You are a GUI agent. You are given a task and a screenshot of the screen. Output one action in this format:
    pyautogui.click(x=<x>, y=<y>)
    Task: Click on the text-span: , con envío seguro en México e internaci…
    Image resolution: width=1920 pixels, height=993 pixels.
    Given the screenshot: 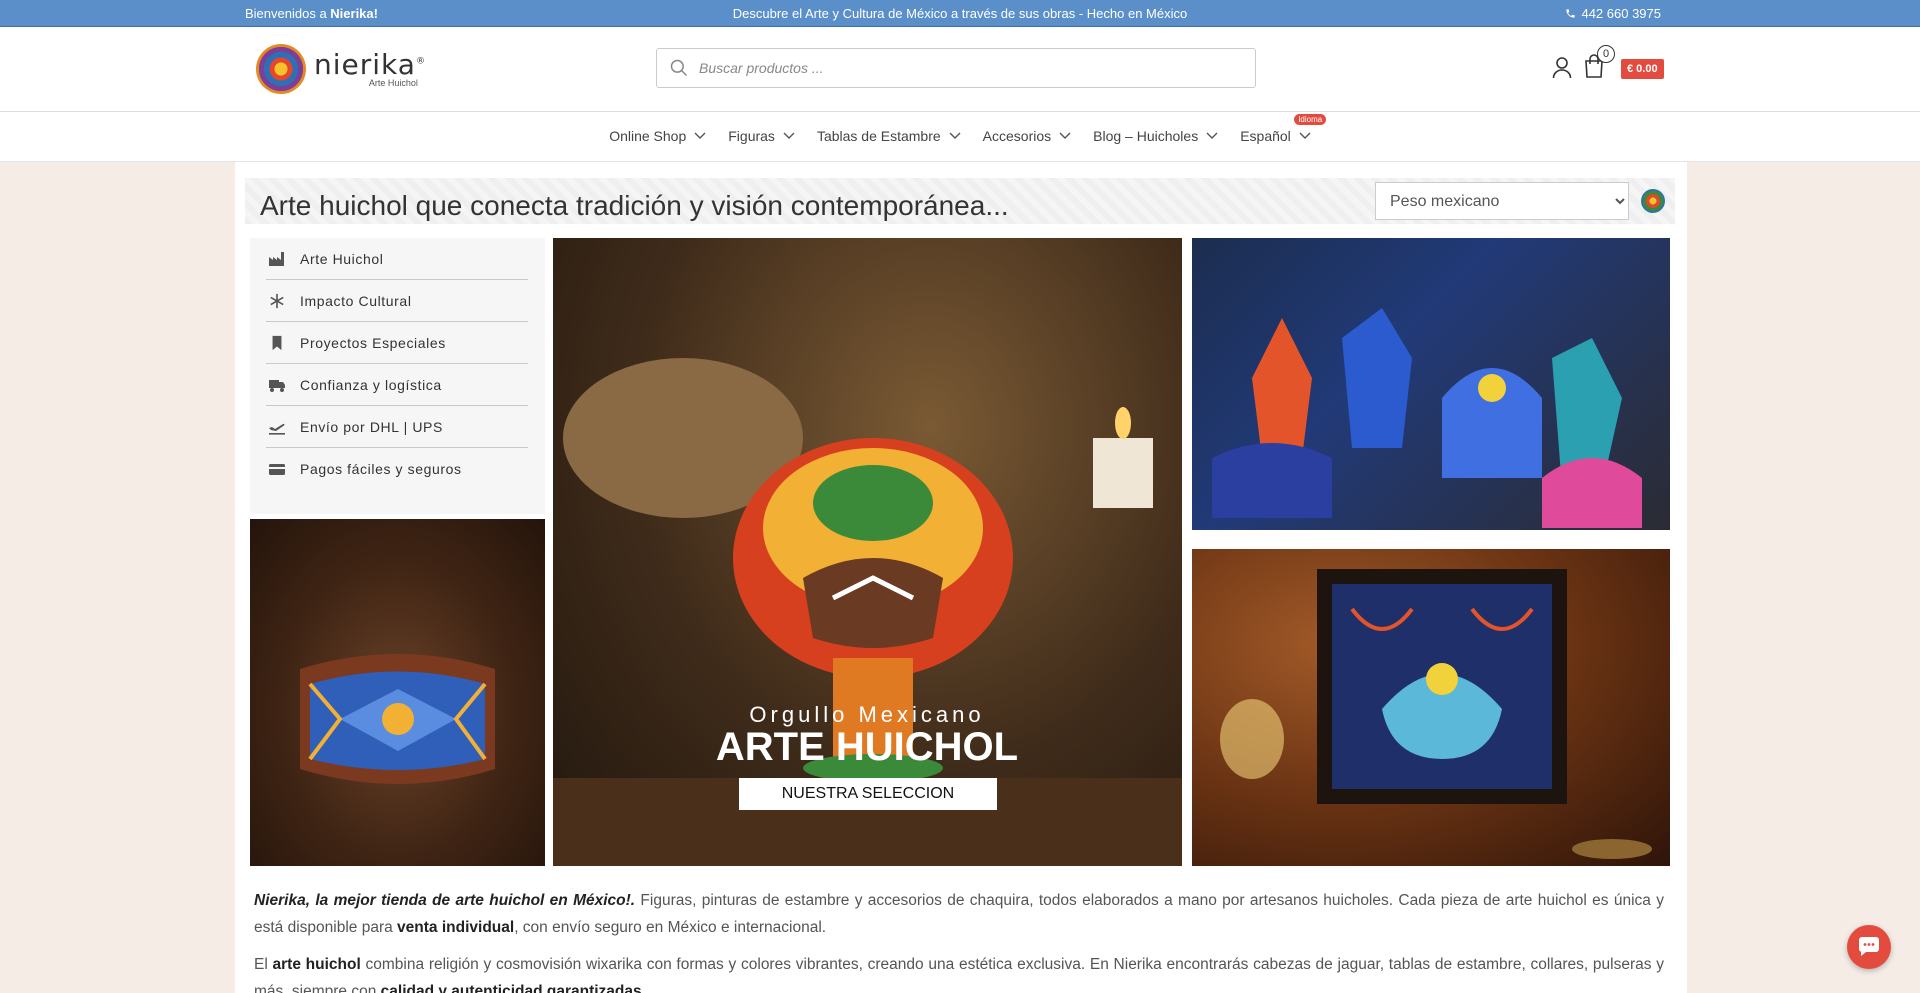 What is the action you would take?
    pyautogui.click(x=670, y=927)
    